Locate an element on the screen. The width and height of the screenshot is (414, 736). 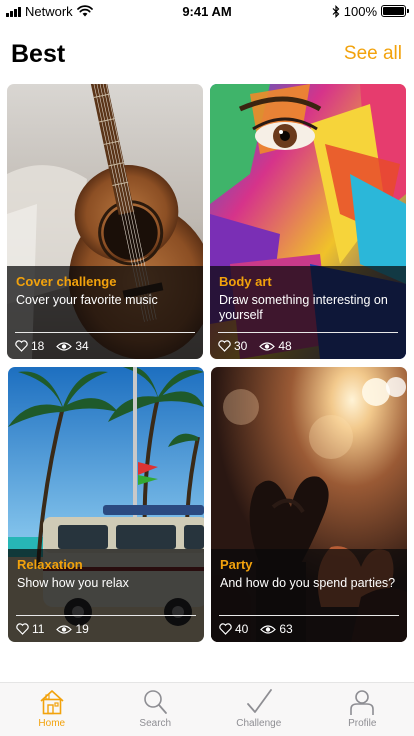
card-description: Cover your favorite music is located at coordinates (87, 300).